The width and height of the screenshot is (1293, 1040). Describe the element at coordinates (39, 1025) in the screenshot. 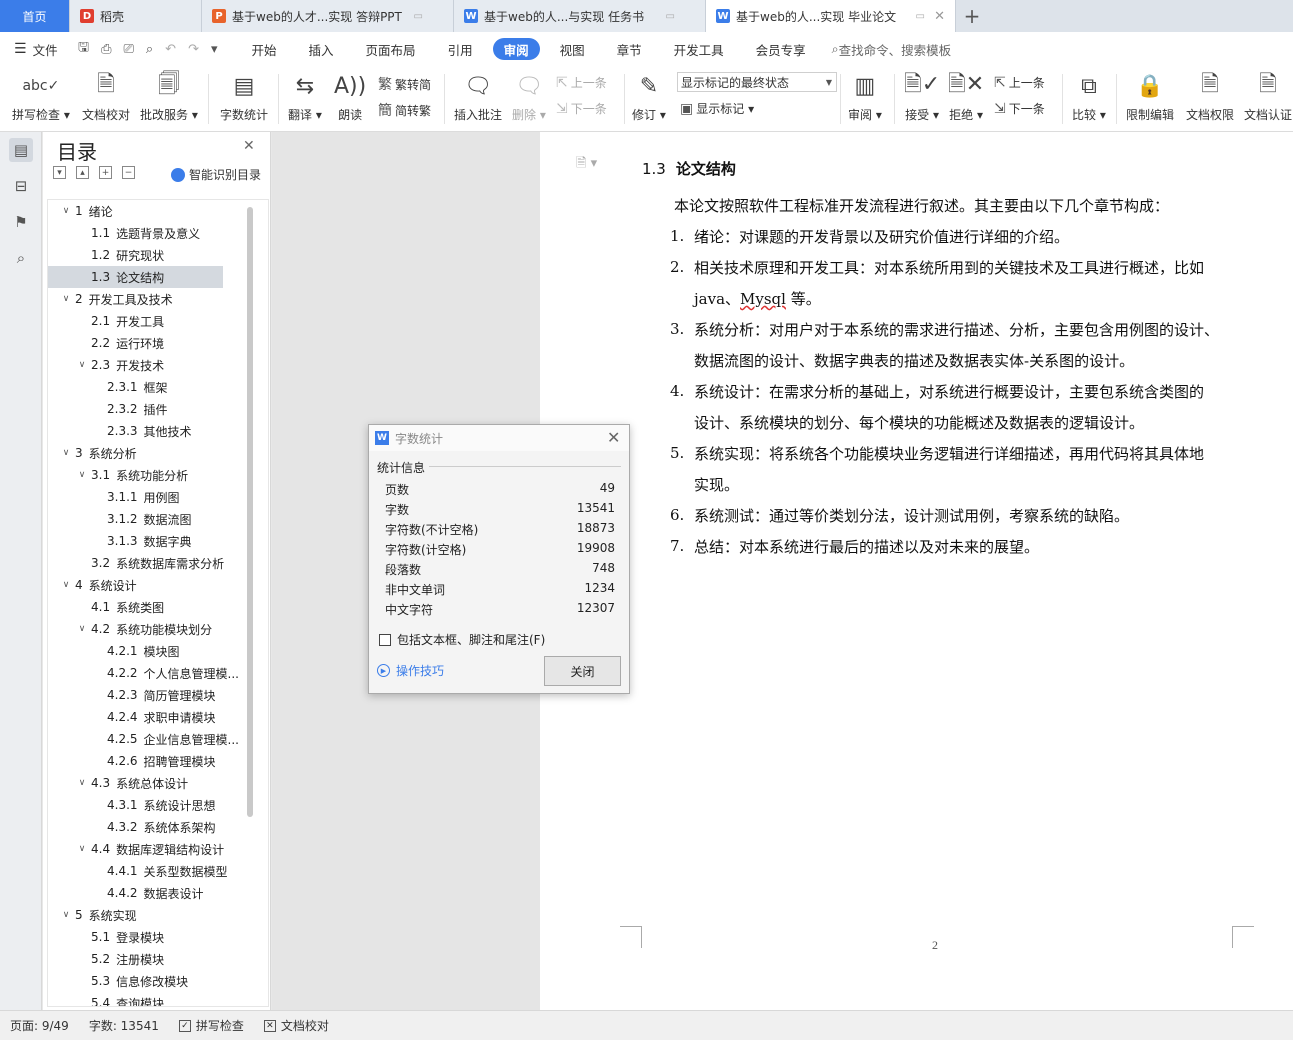

I see `page-indicator: 页面: 9/49` at that location.